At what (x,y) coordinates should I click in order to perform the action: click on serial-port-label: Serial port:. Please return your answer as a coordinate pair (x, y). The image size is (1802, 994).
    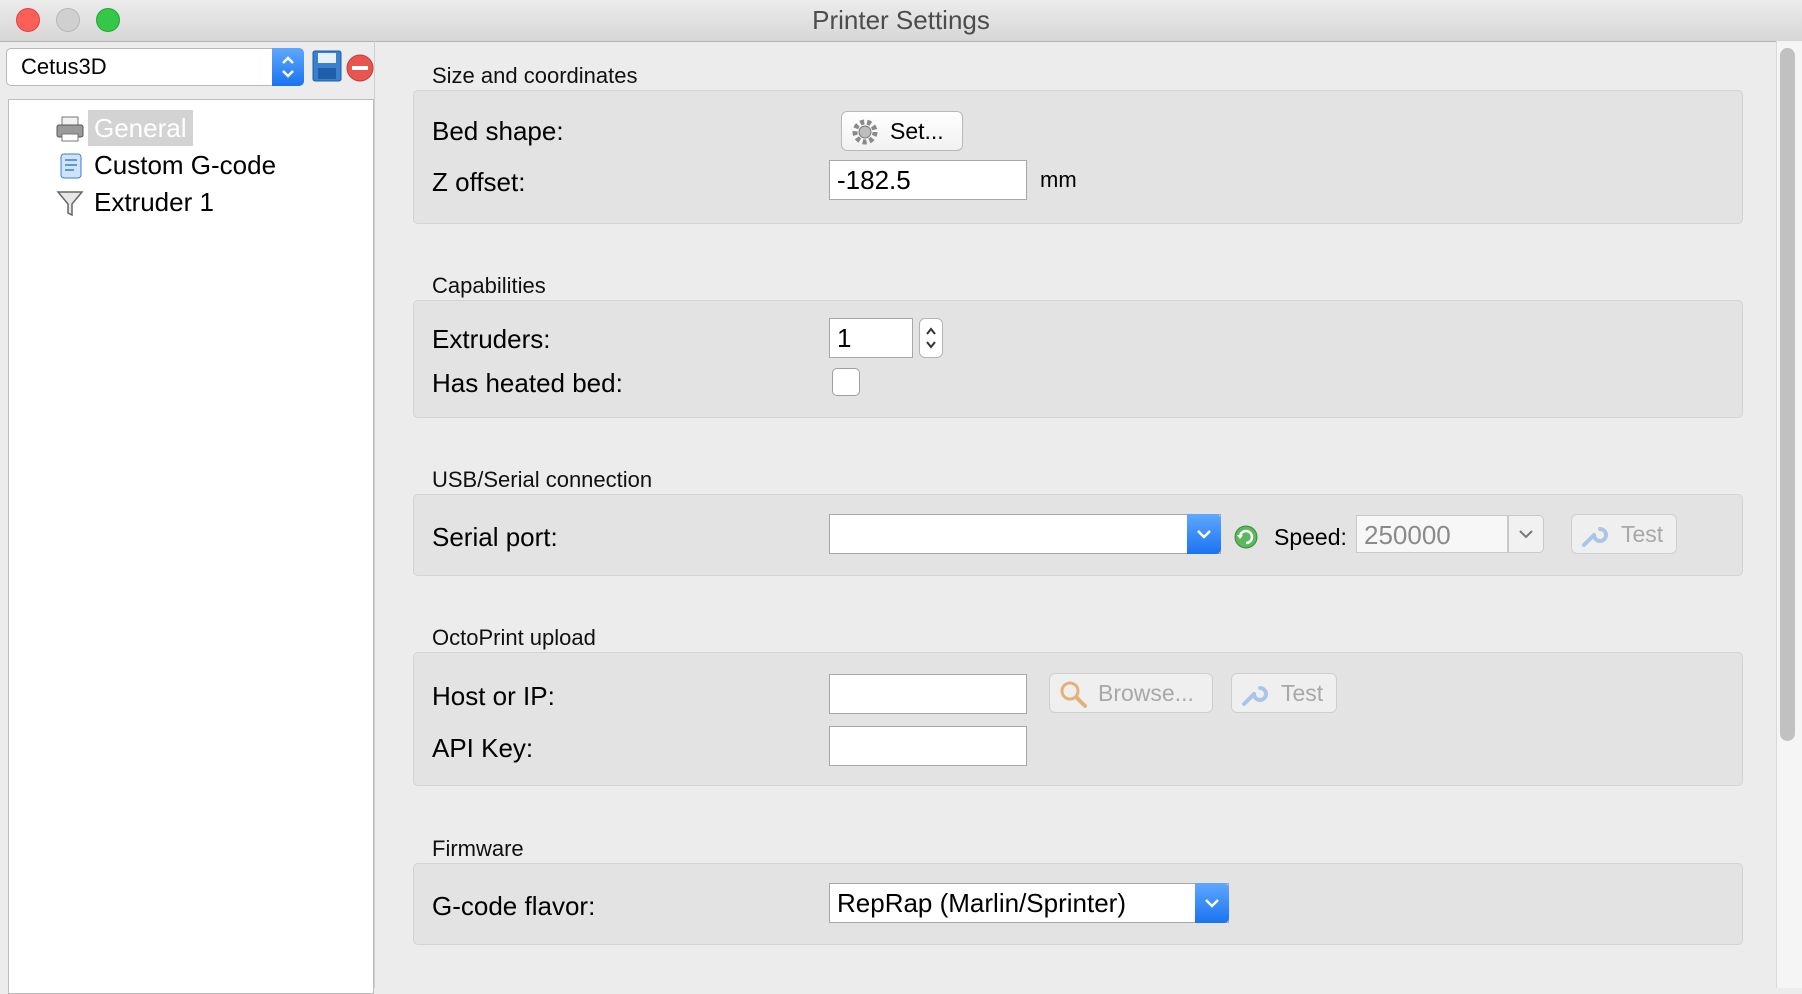
    Looking at the image, I should click on (495, 537).